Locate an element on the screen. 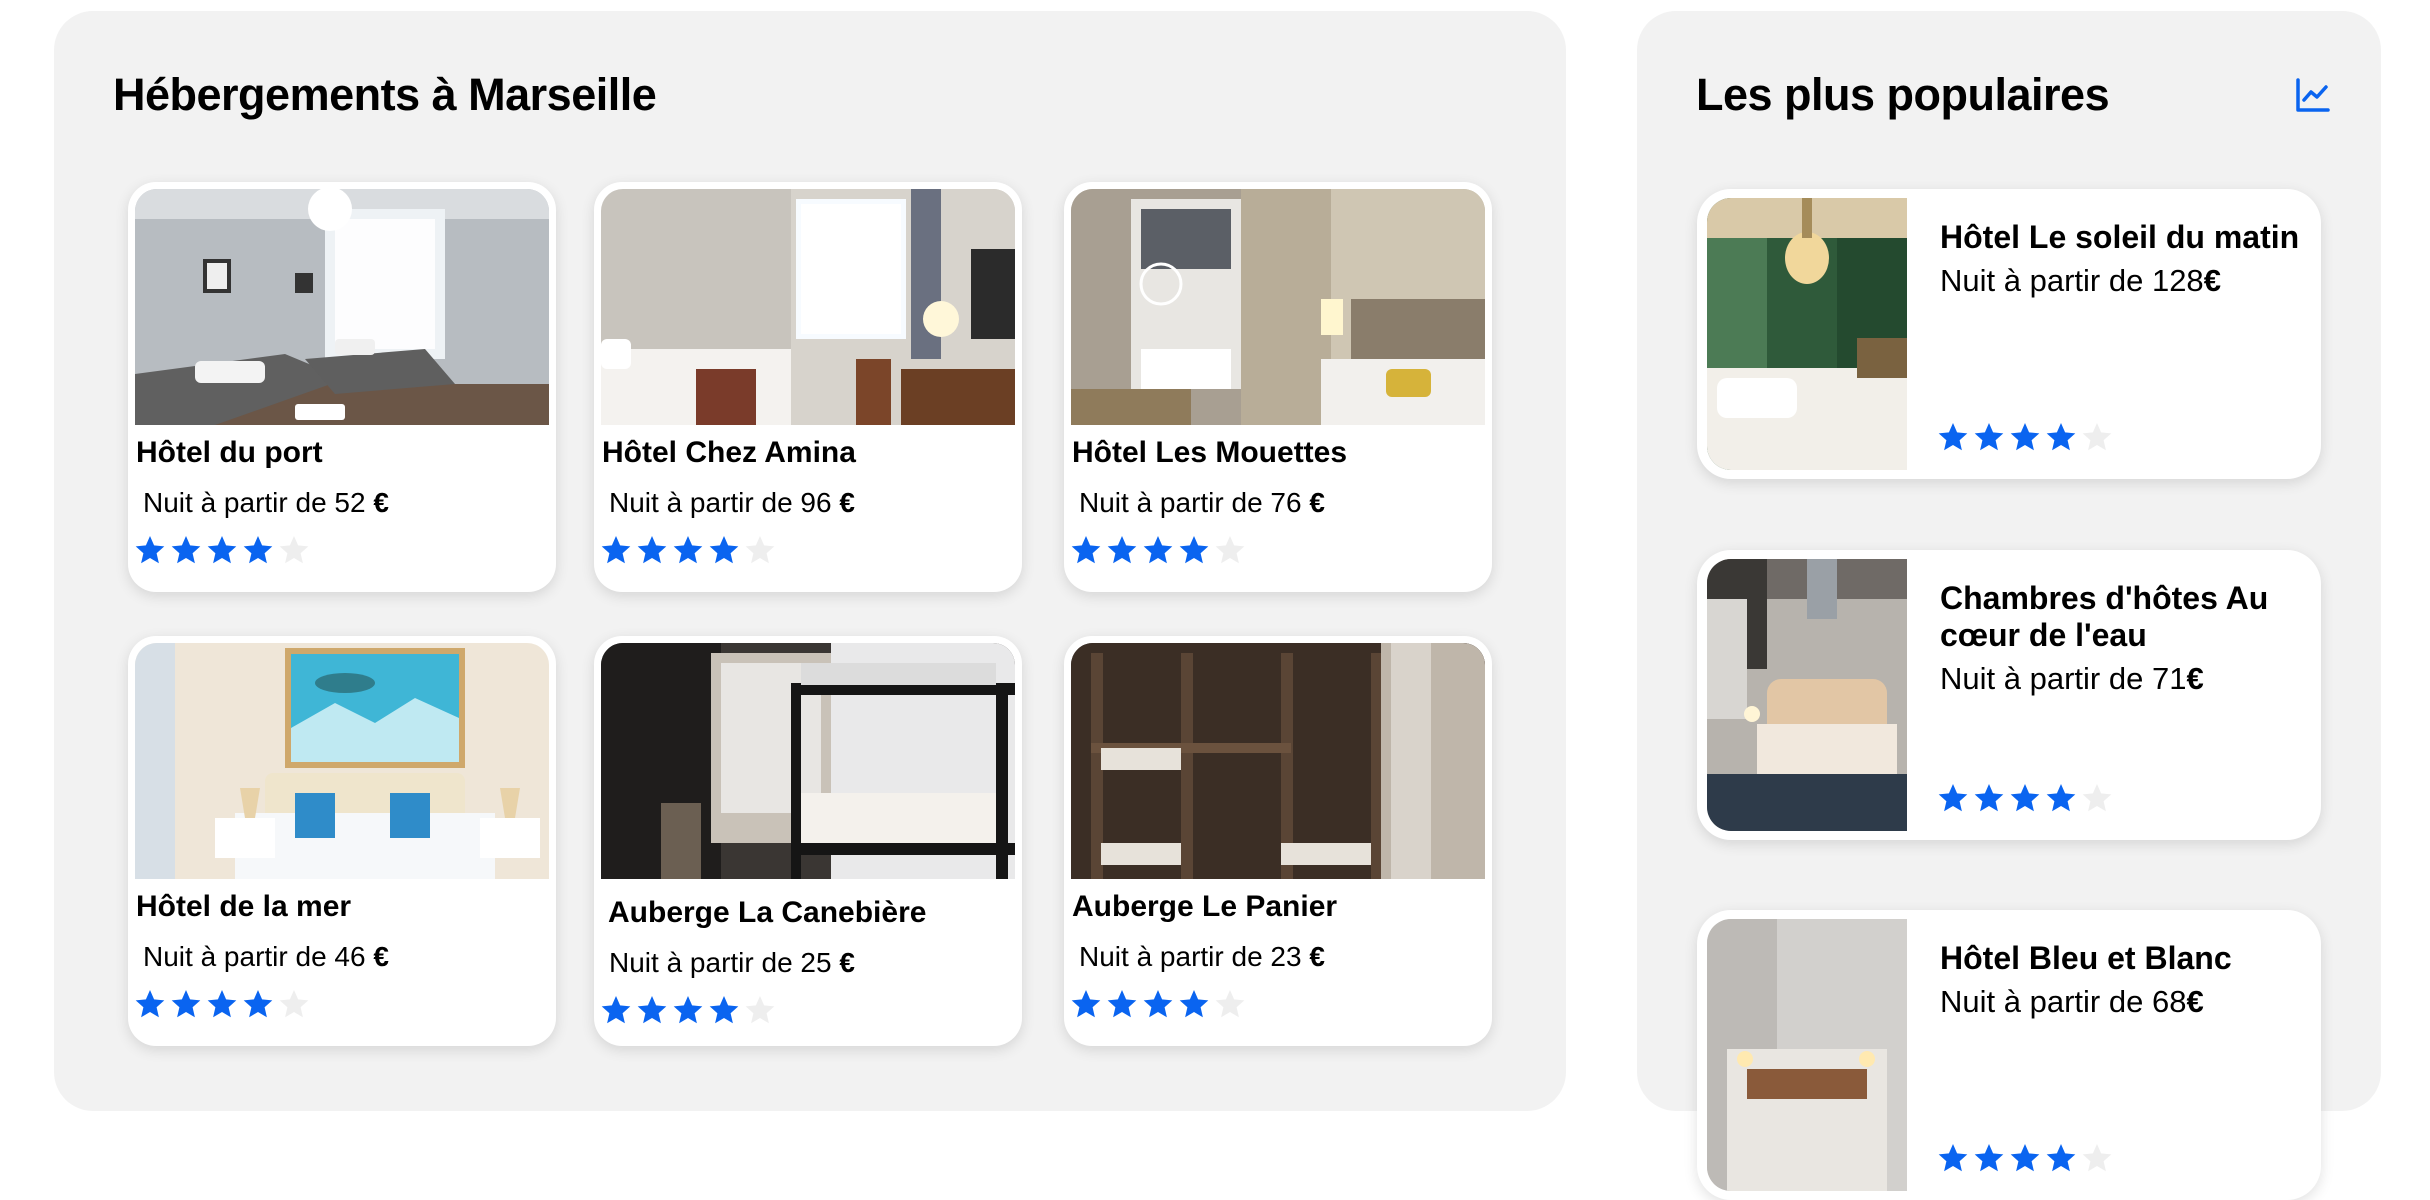  price-value: 23 is located at coordinates (1286, 956).